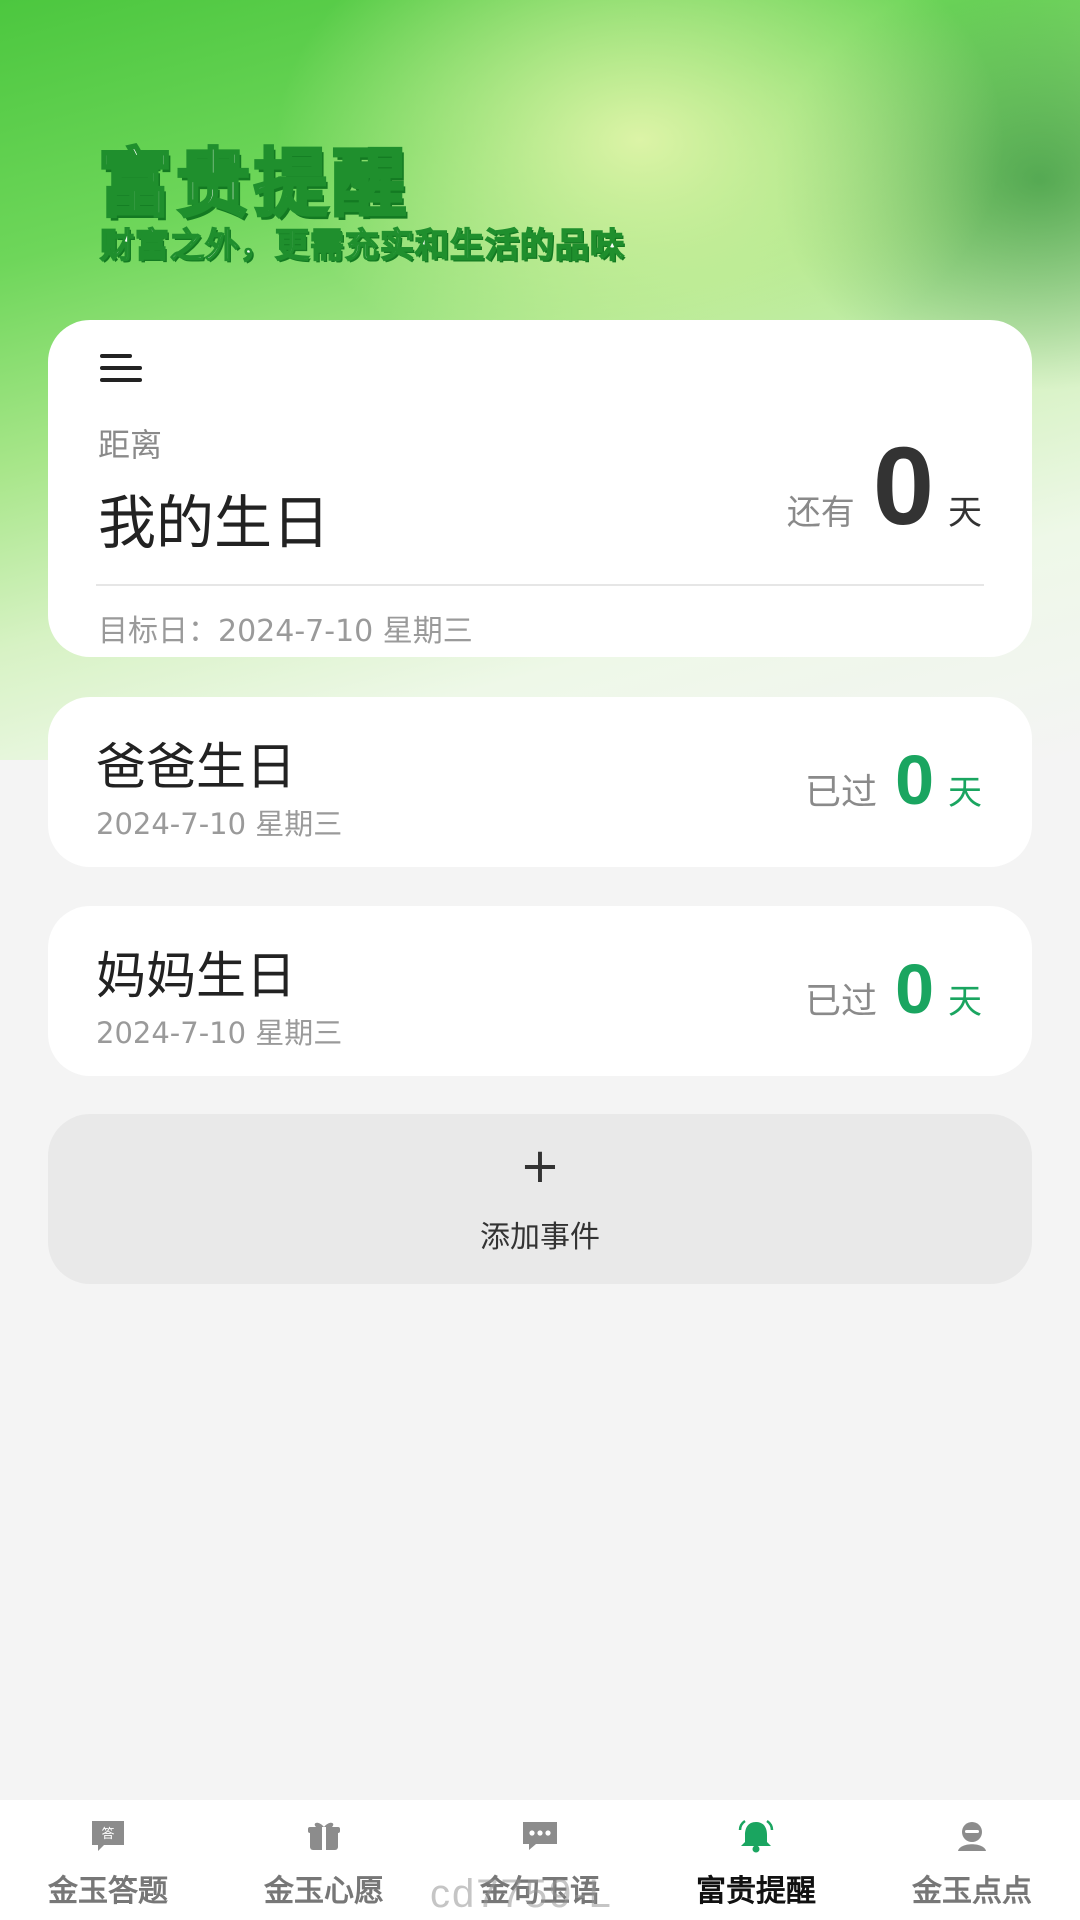 This screenshot has width=1080, height=1920. What do you see at coordinates (253, 184) in the screenshot?
I see `page-title: 富贵提醒` at bounding box center [253, 184].